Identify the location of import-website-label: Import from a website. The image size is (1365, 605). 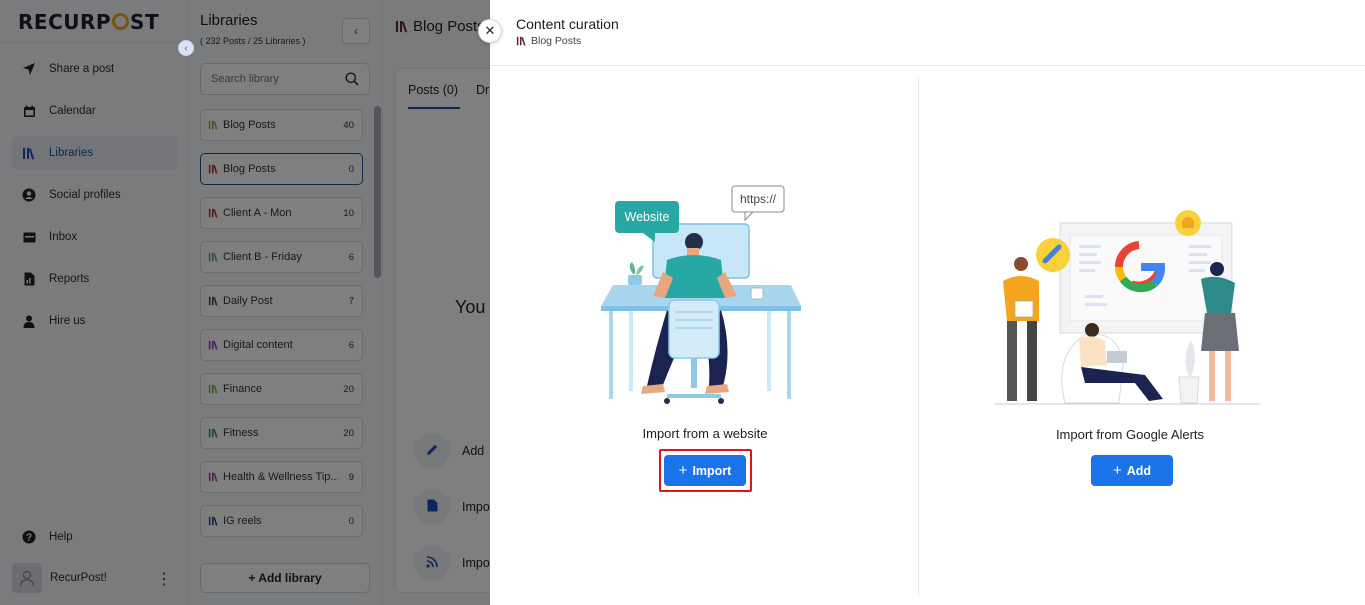
(705, 433).